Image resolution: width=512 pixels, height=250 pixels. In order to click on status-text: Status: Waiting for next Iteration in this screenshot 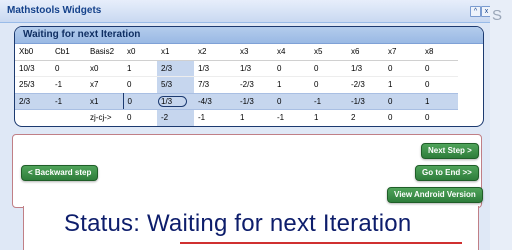, I will do `click(238, 223)`.